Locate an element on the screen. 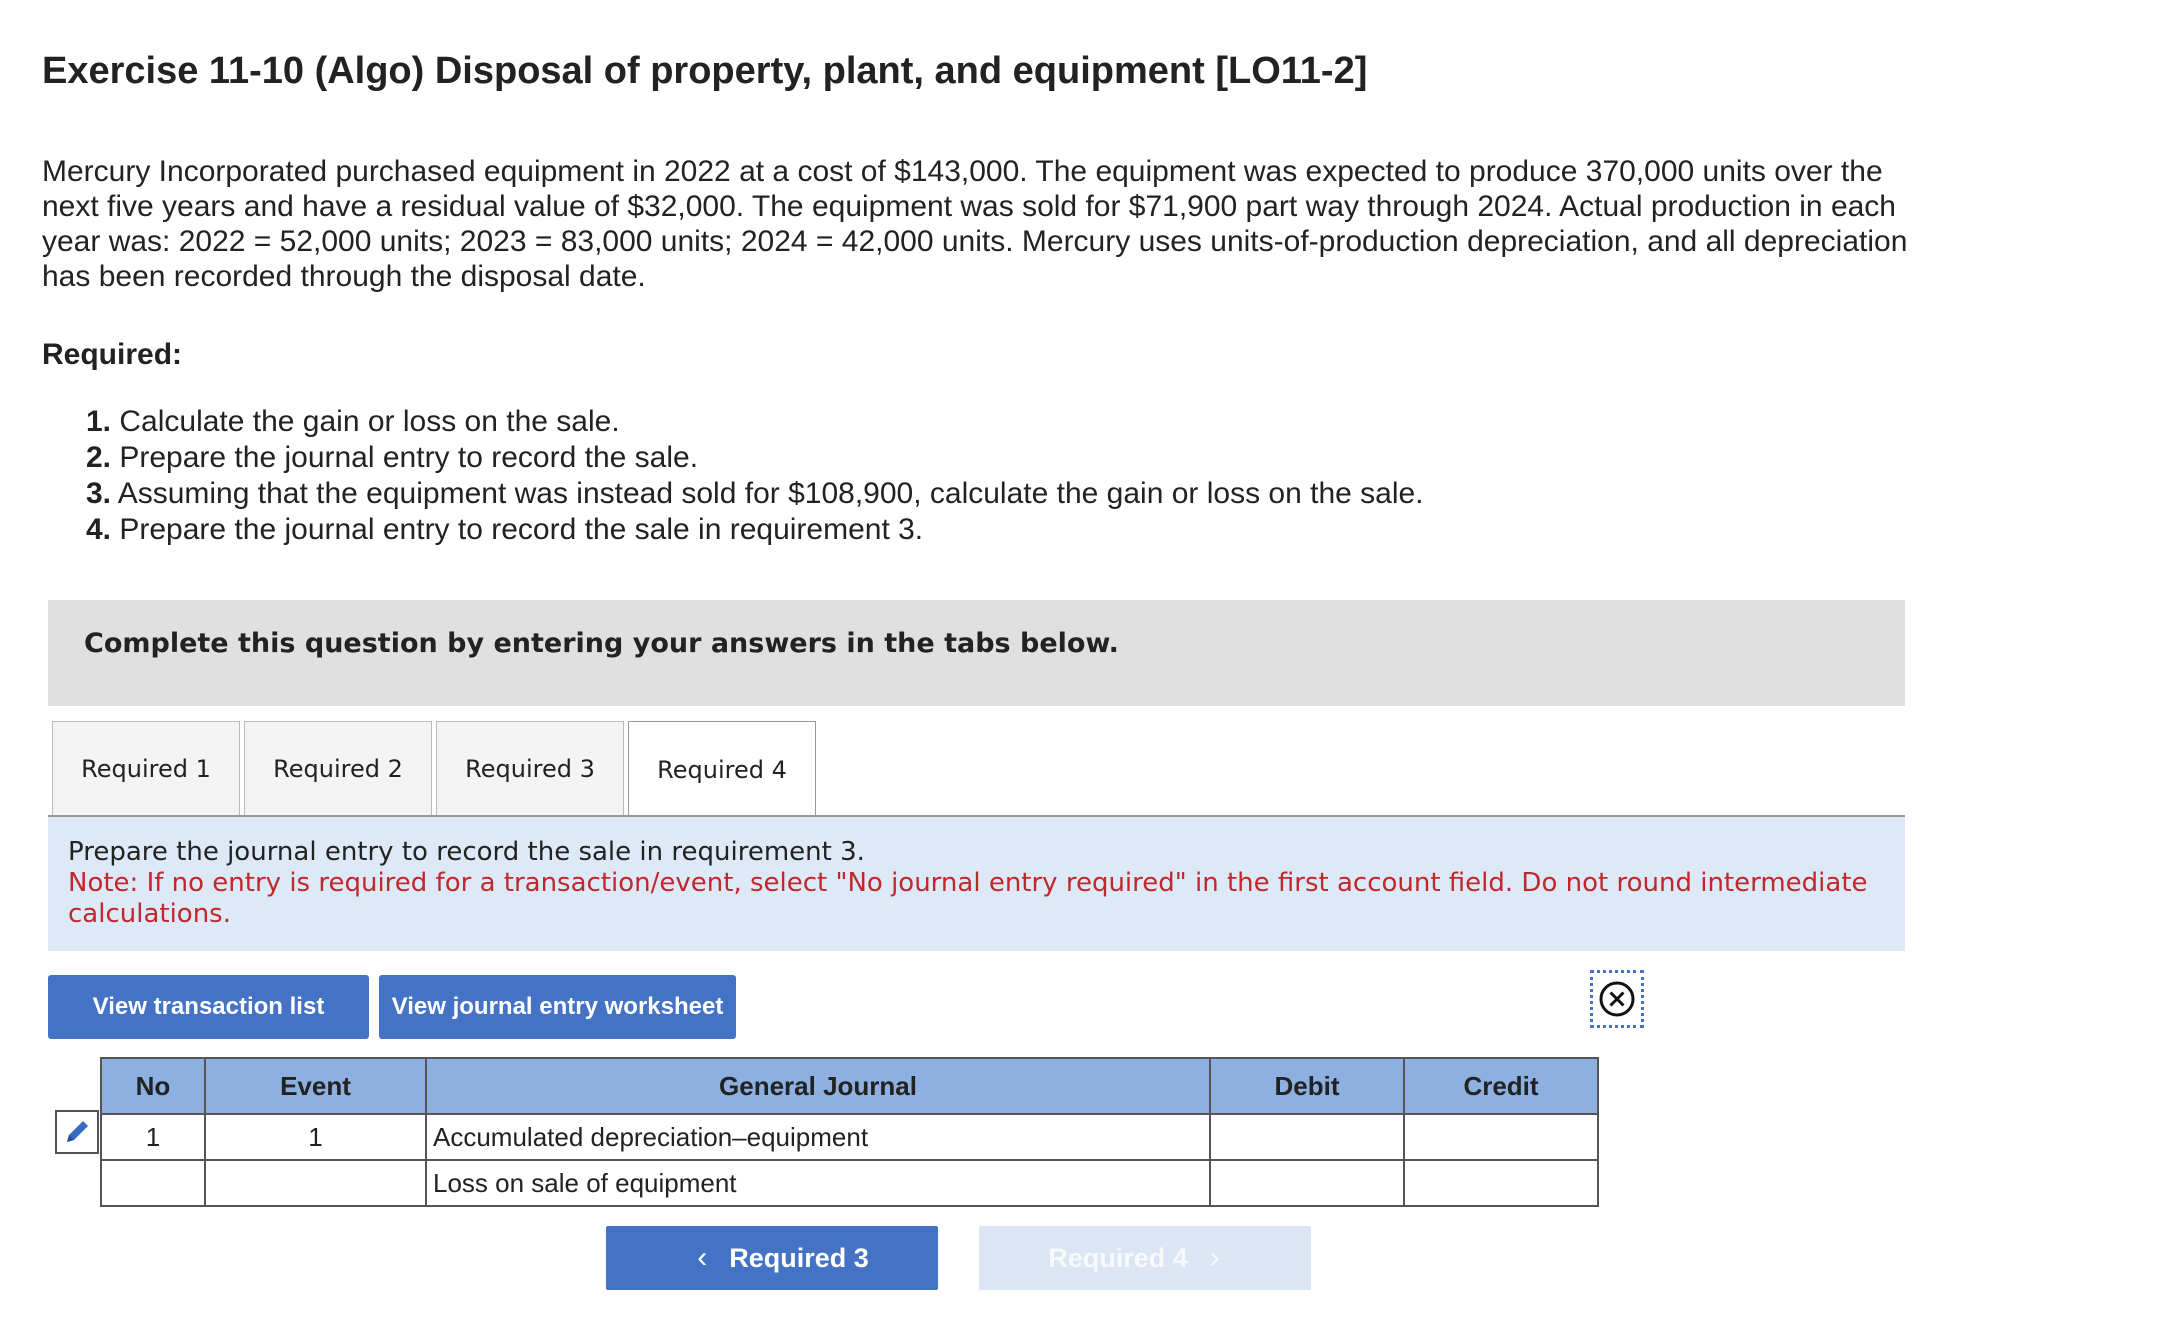 The image size is (2166, 1328). tab-required-1: Required 1 is located at coordinates (146, 768).